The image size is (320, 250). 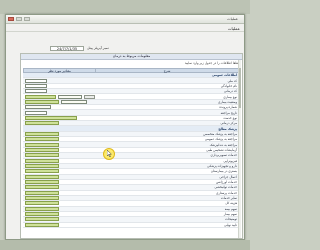 I want to click on description-cell: تاریخ مراجعه, so click(x=228, y=112).